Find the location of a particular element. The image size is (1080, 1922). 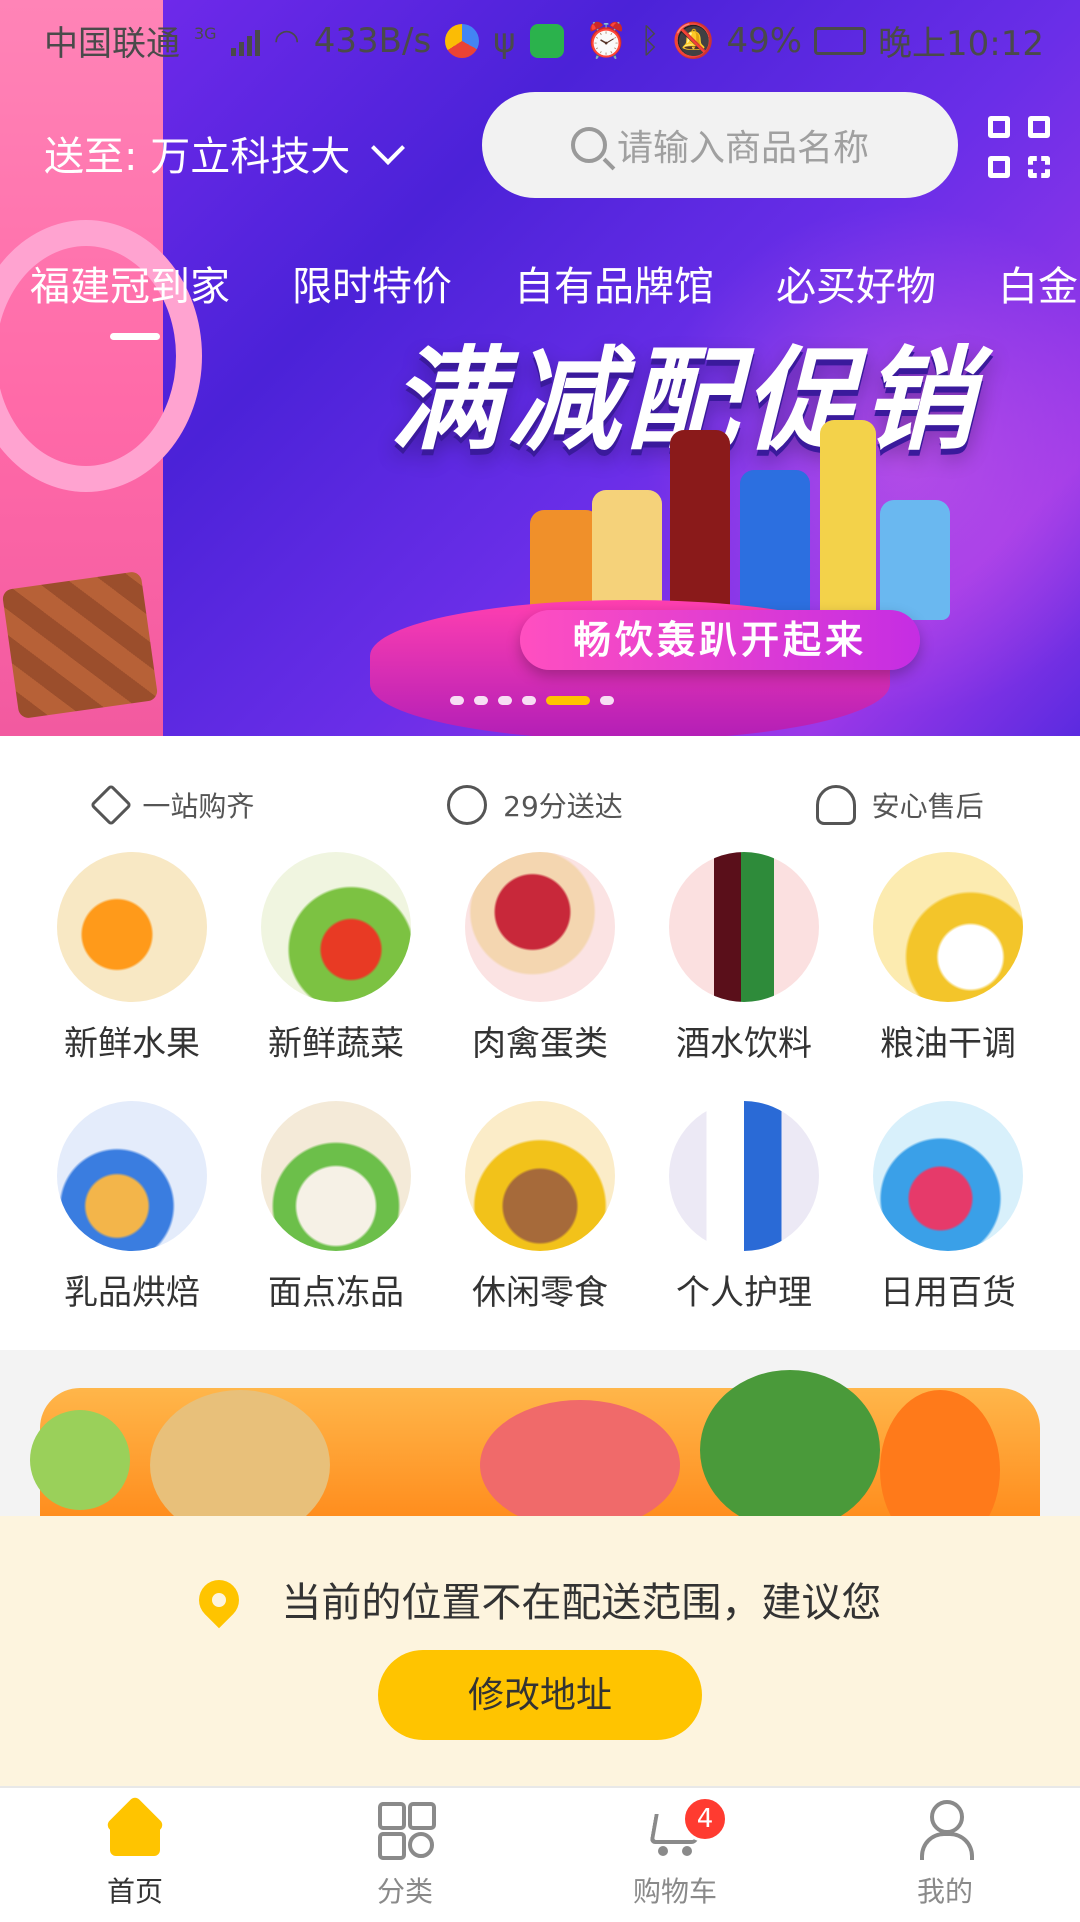

drink-bottles-image is located at coordinates (745, 520).